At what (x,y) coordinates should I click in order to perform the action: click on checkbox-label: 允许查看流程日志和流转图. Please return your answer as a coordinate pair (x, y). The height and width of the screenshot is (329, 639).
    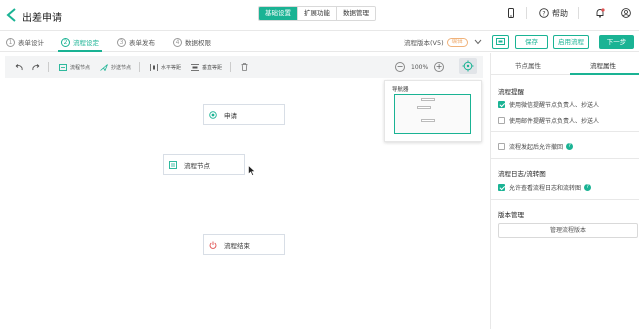
    Looking at the image, I should click on (545, 188).